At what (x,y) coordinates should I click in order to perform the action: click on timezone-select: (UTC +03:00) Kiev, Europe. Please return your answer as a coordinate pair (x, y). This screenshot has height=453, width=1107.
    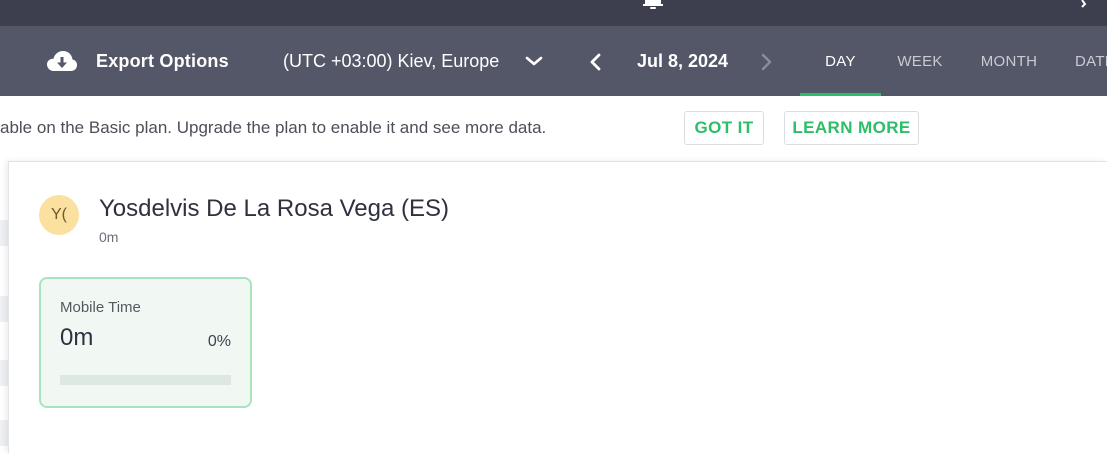
    Looking at the image, I should click on (413, 61).